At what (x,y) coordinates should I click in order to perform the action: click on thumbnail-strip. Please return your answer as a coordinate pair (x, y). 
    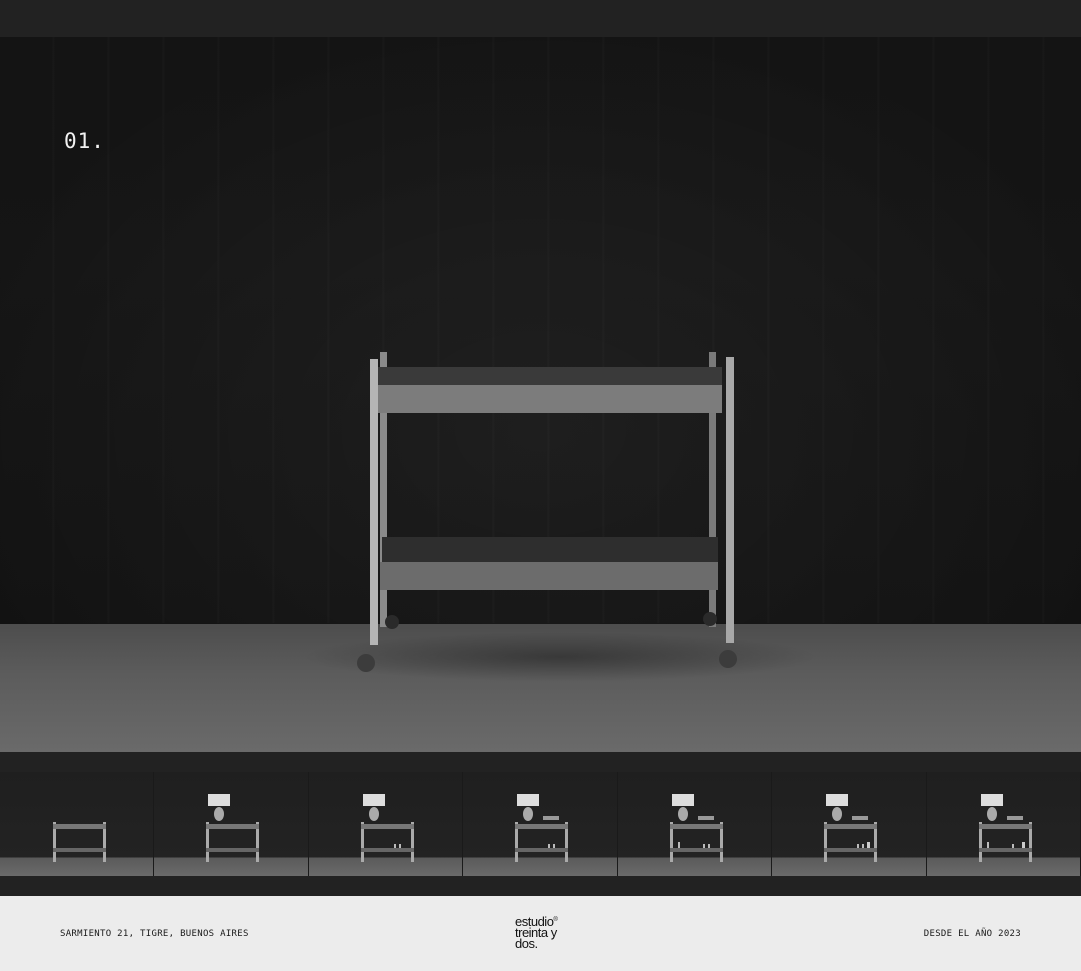
    Looking at the image, I should click on (540, 824).